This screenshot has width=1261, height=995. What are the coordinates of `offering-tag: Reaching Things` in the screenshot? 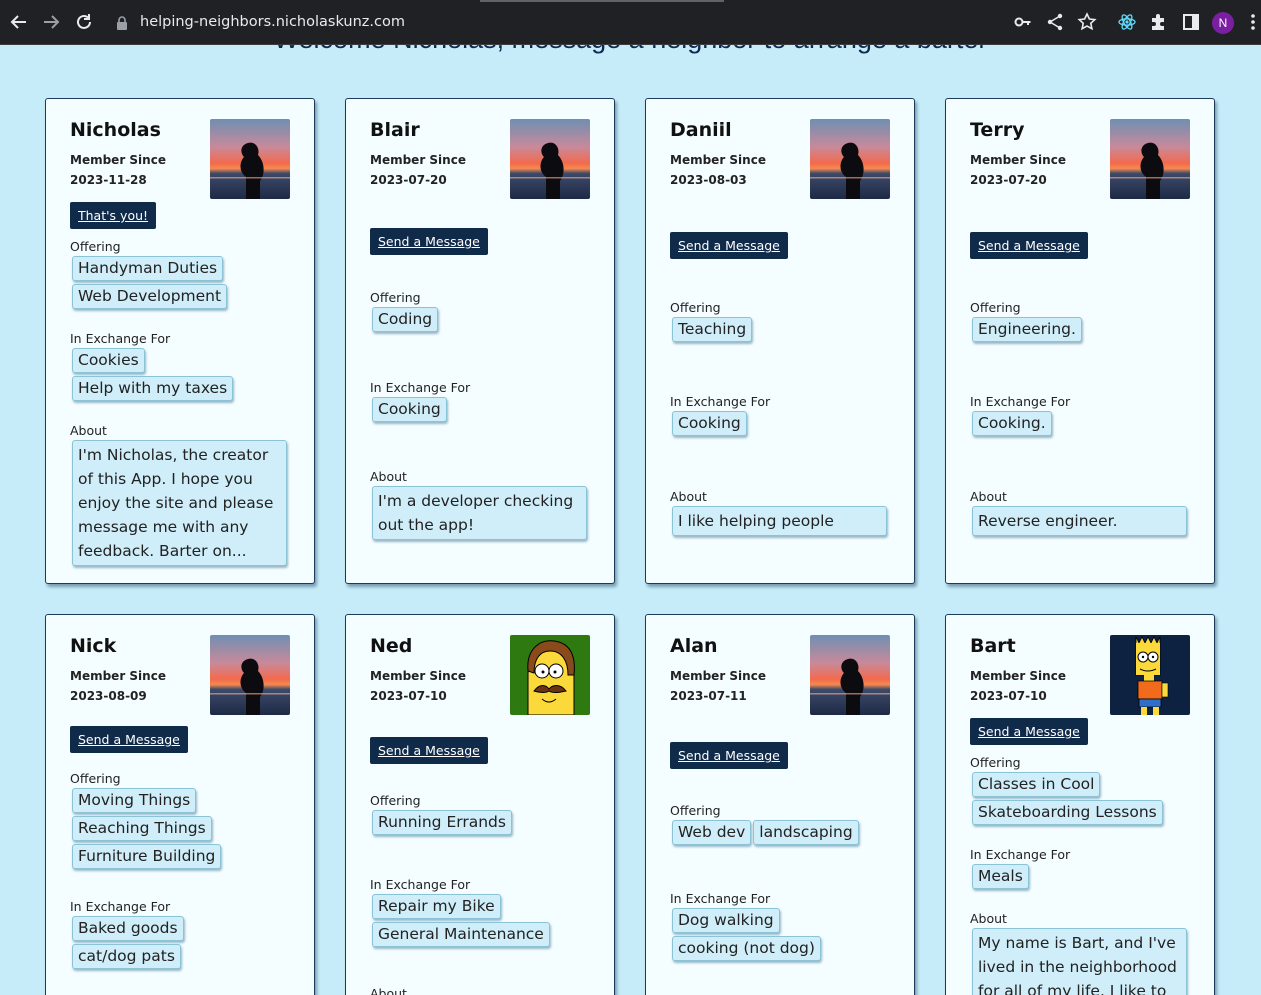 It's located at (142, 828).